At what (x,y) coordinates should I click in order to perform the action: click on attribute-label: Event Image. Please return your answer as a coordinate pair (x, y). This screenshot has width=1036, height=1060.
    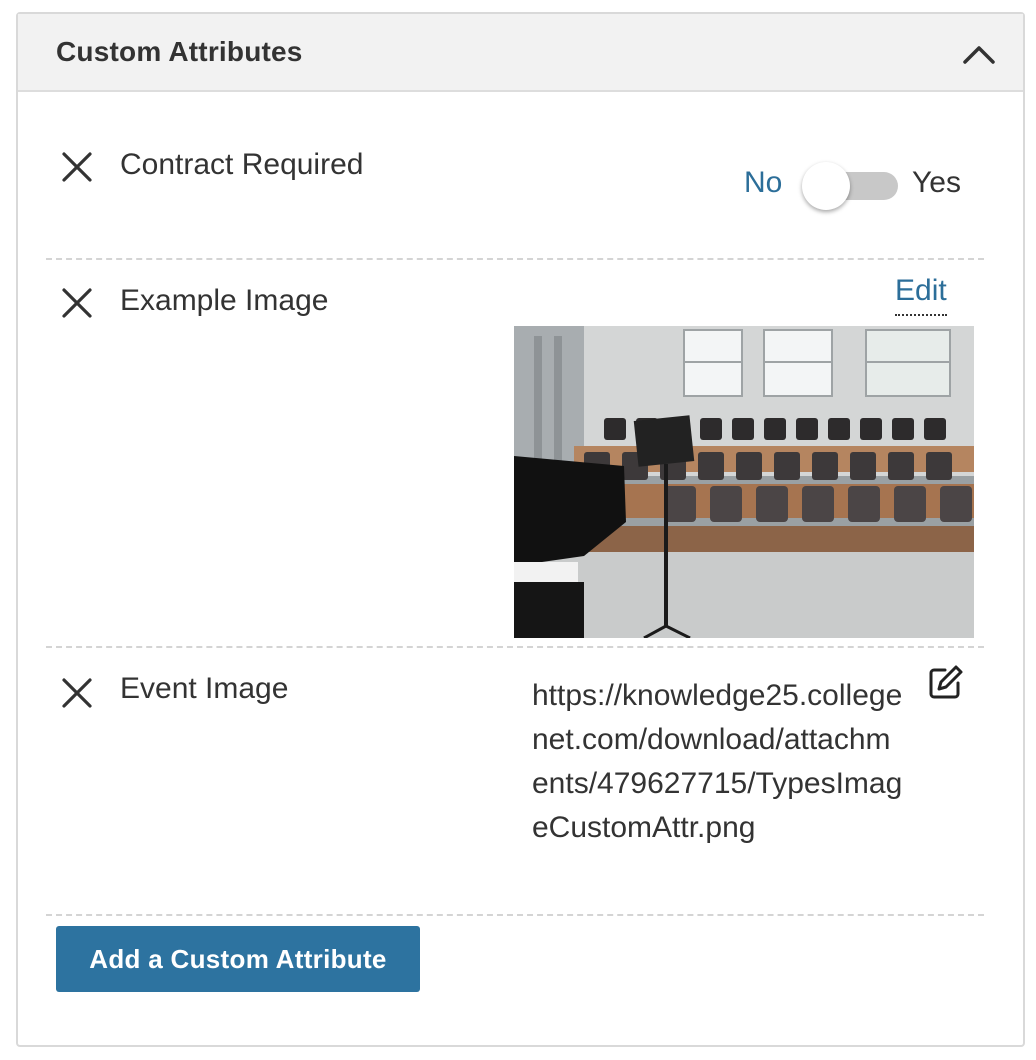
    Looking at the image, I should click on (204, 688).